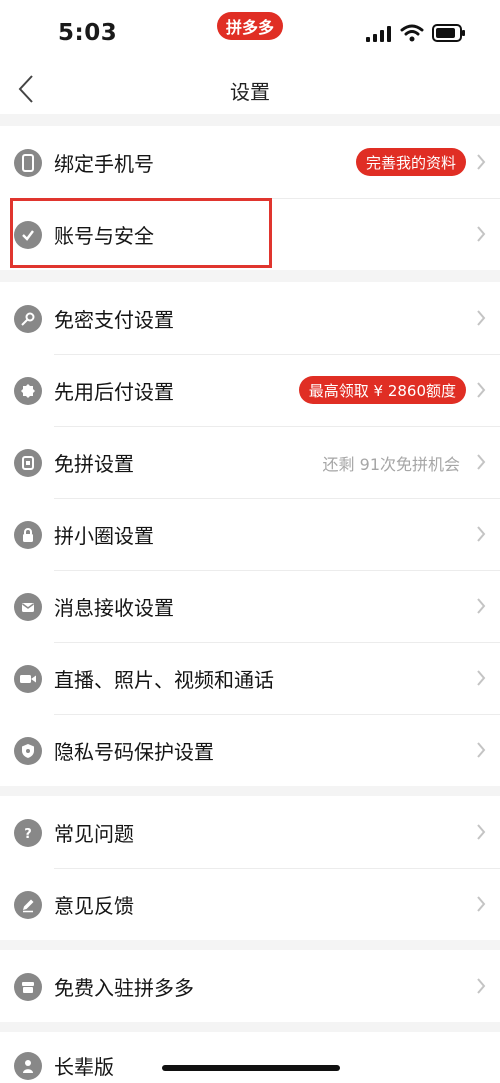  I want to click on settings-group-elder: 长辈版, so click(250, 1057).